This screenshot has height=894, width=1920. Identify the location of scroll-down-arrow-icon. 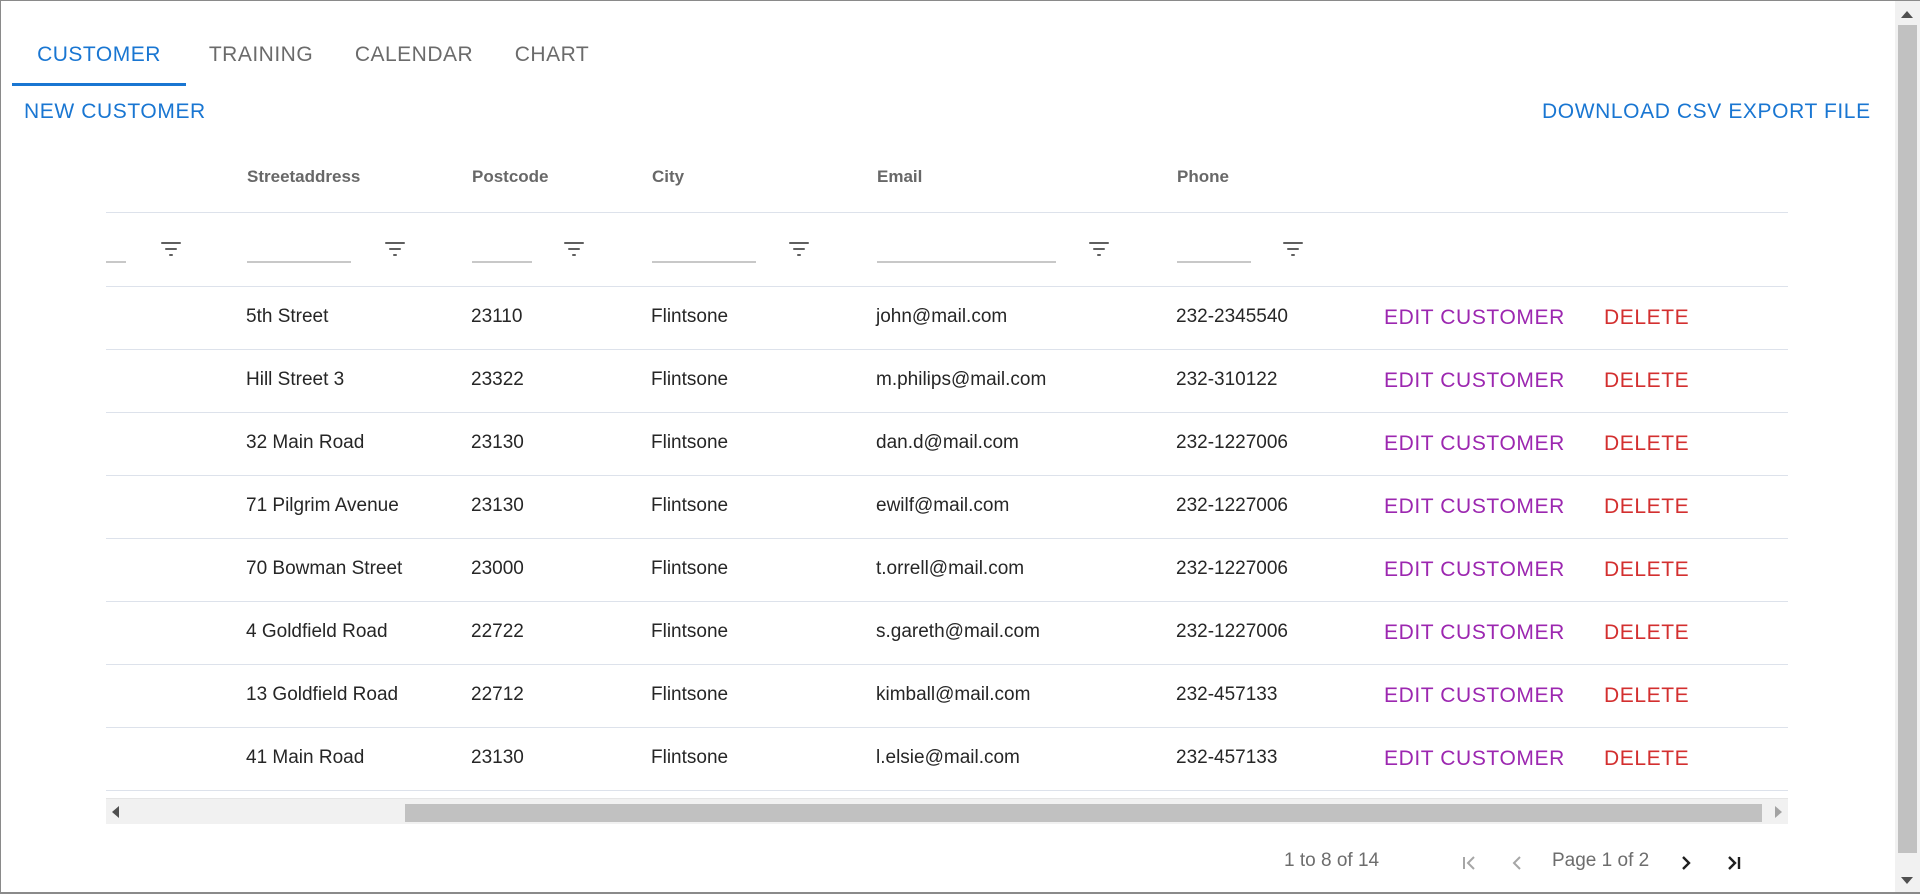
(1907, 880).